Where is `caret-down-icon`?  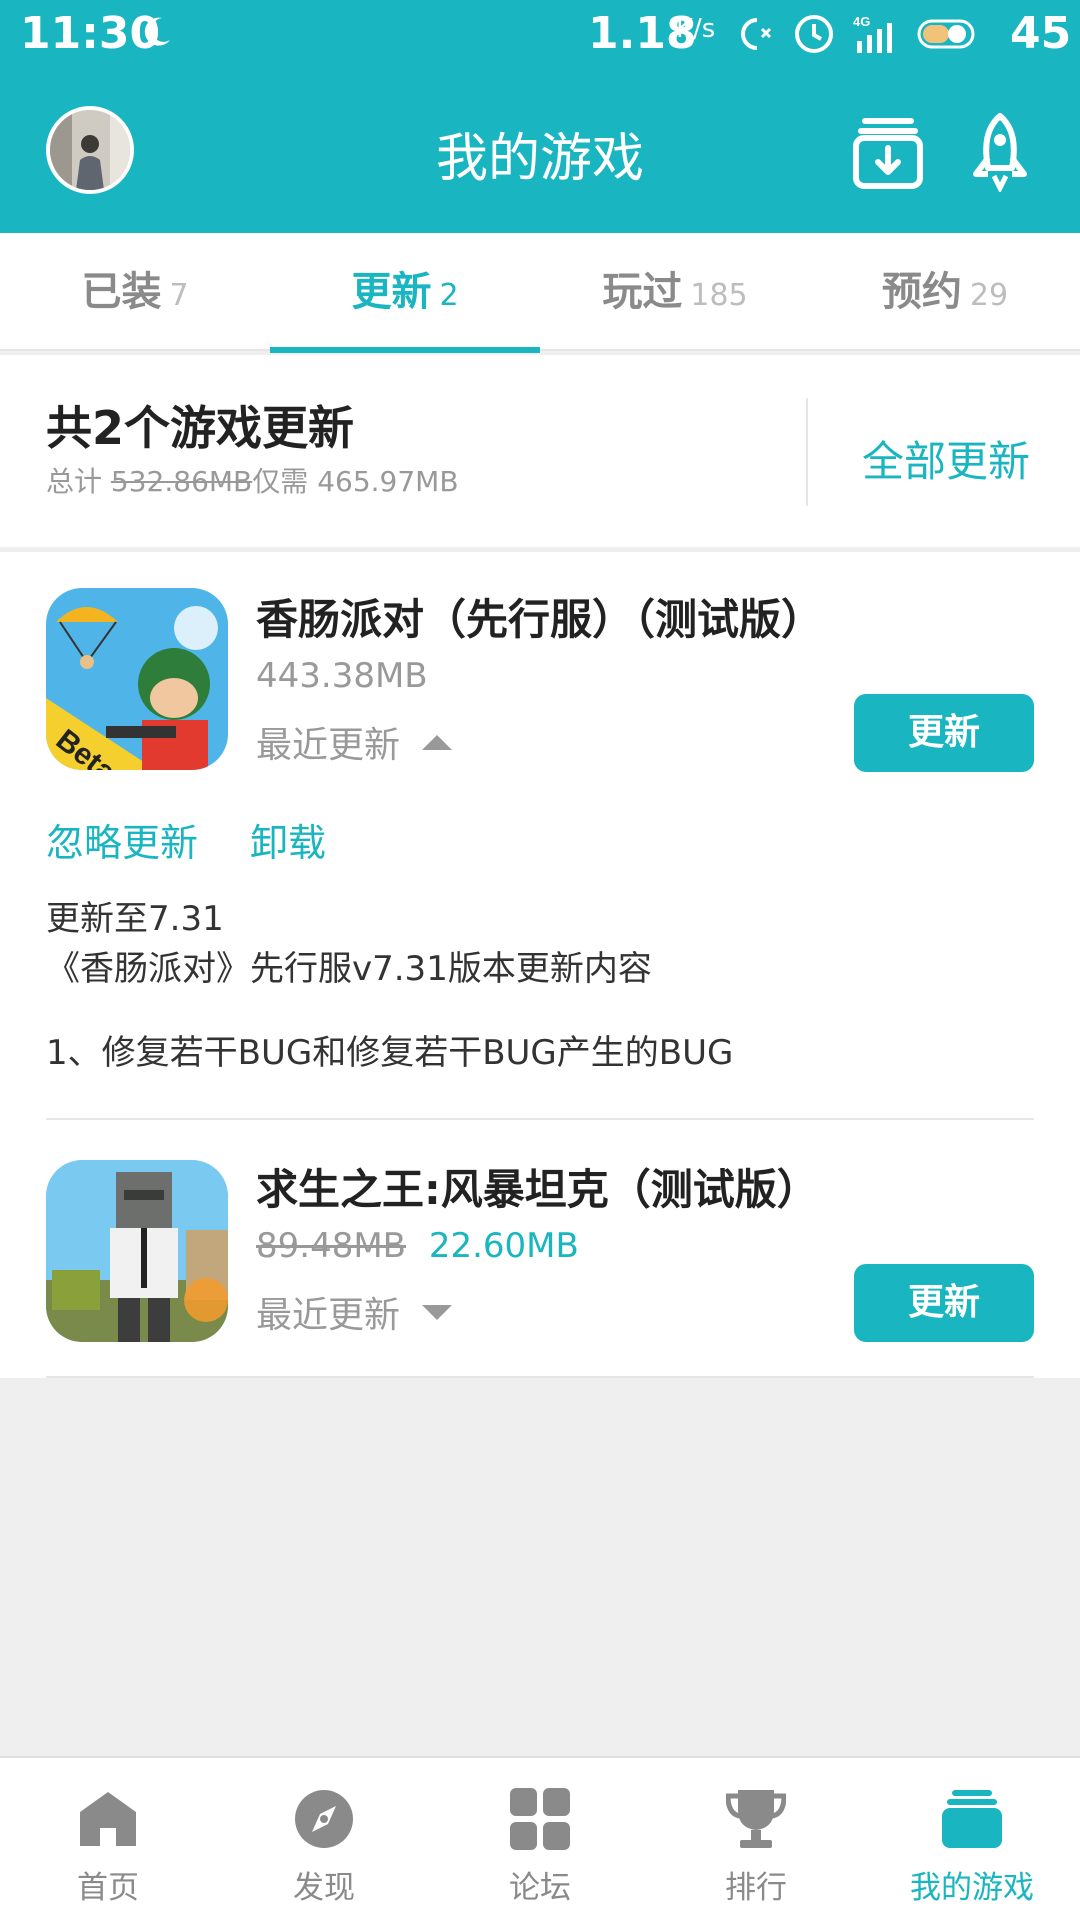
caret-down-icon is located at coordinates (437, 1312).